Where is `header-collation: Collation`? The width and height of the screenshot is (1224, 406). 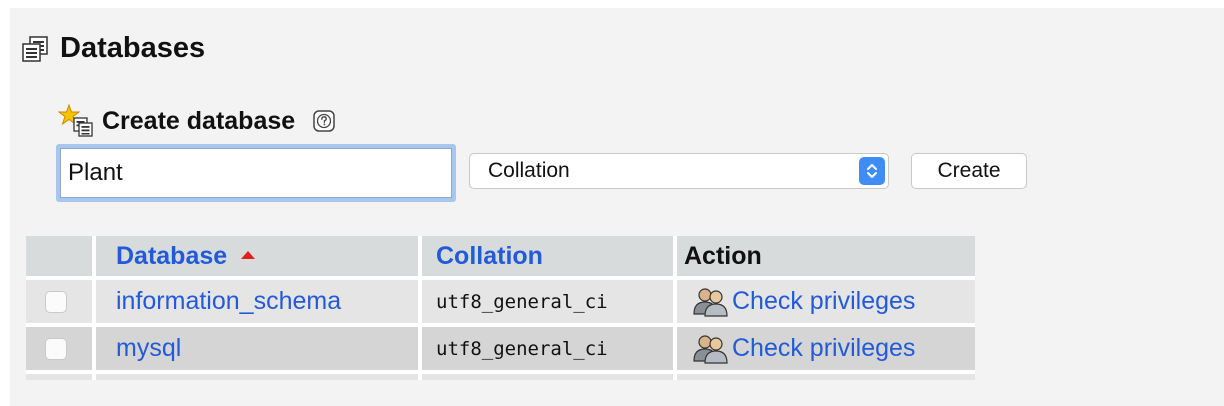 header-collation: Collation is located at coordinates (548, 258).